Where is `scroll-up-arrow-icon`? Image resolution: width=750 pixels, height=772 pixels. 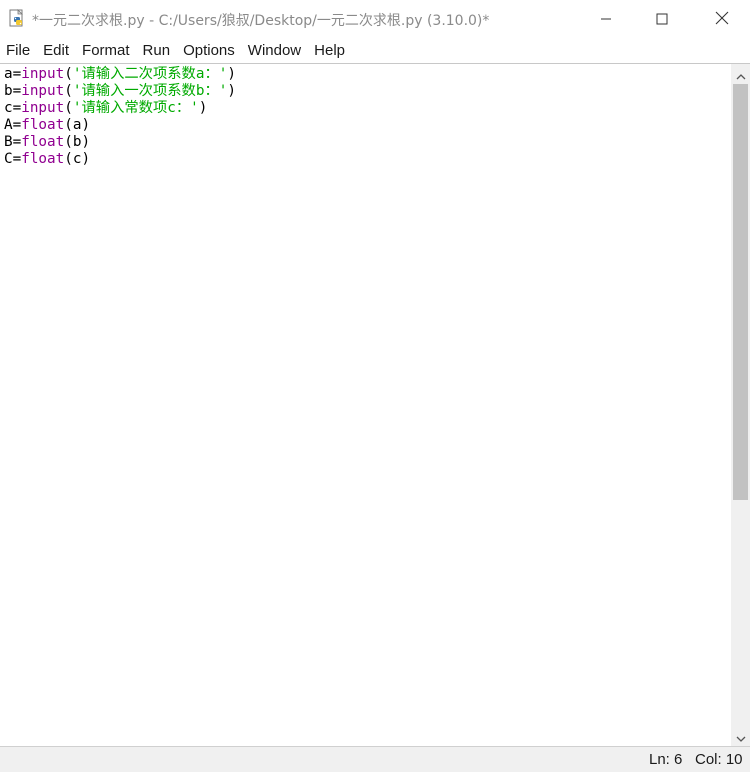
scroll-up-arrow-icon is located at coordinates (741, 75).